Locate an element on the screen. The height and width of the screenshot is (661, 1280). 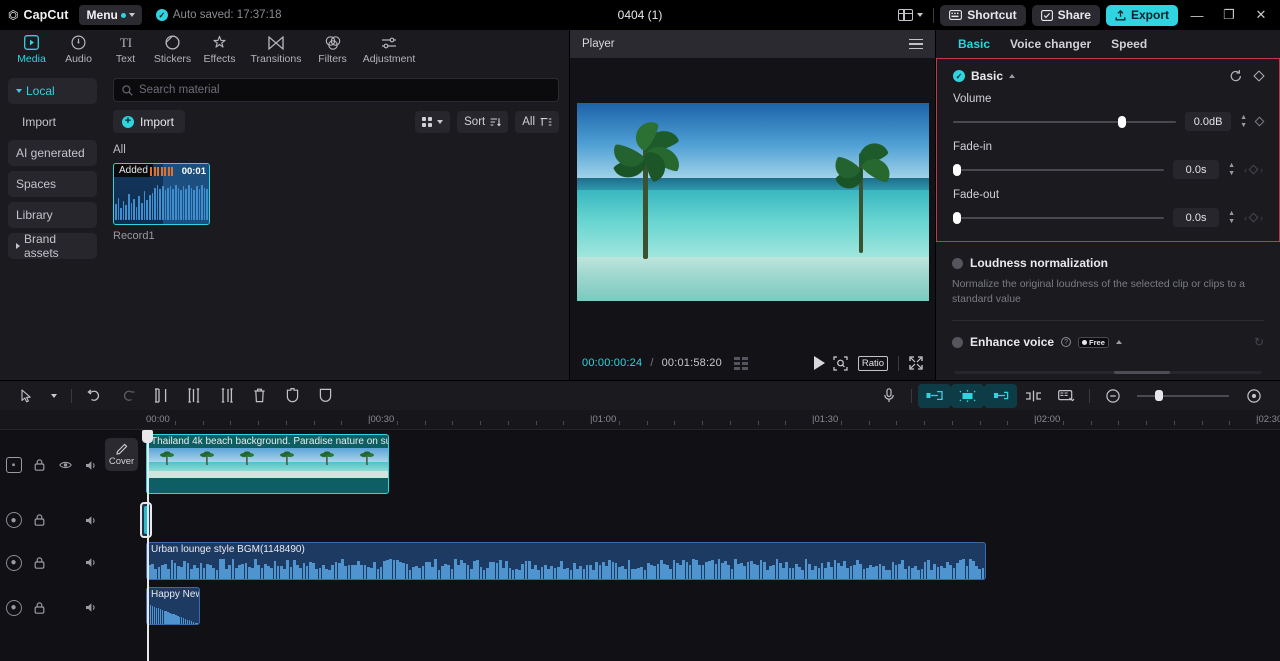
fade-out-slider is located at coordinates (1059, 217).